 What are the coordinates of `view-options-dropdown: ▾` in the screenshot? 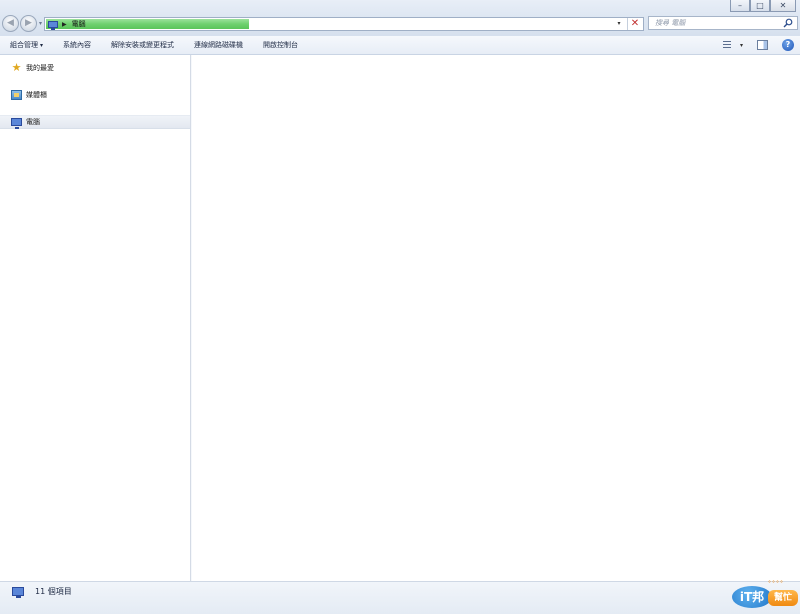 It's located at (741, 45).